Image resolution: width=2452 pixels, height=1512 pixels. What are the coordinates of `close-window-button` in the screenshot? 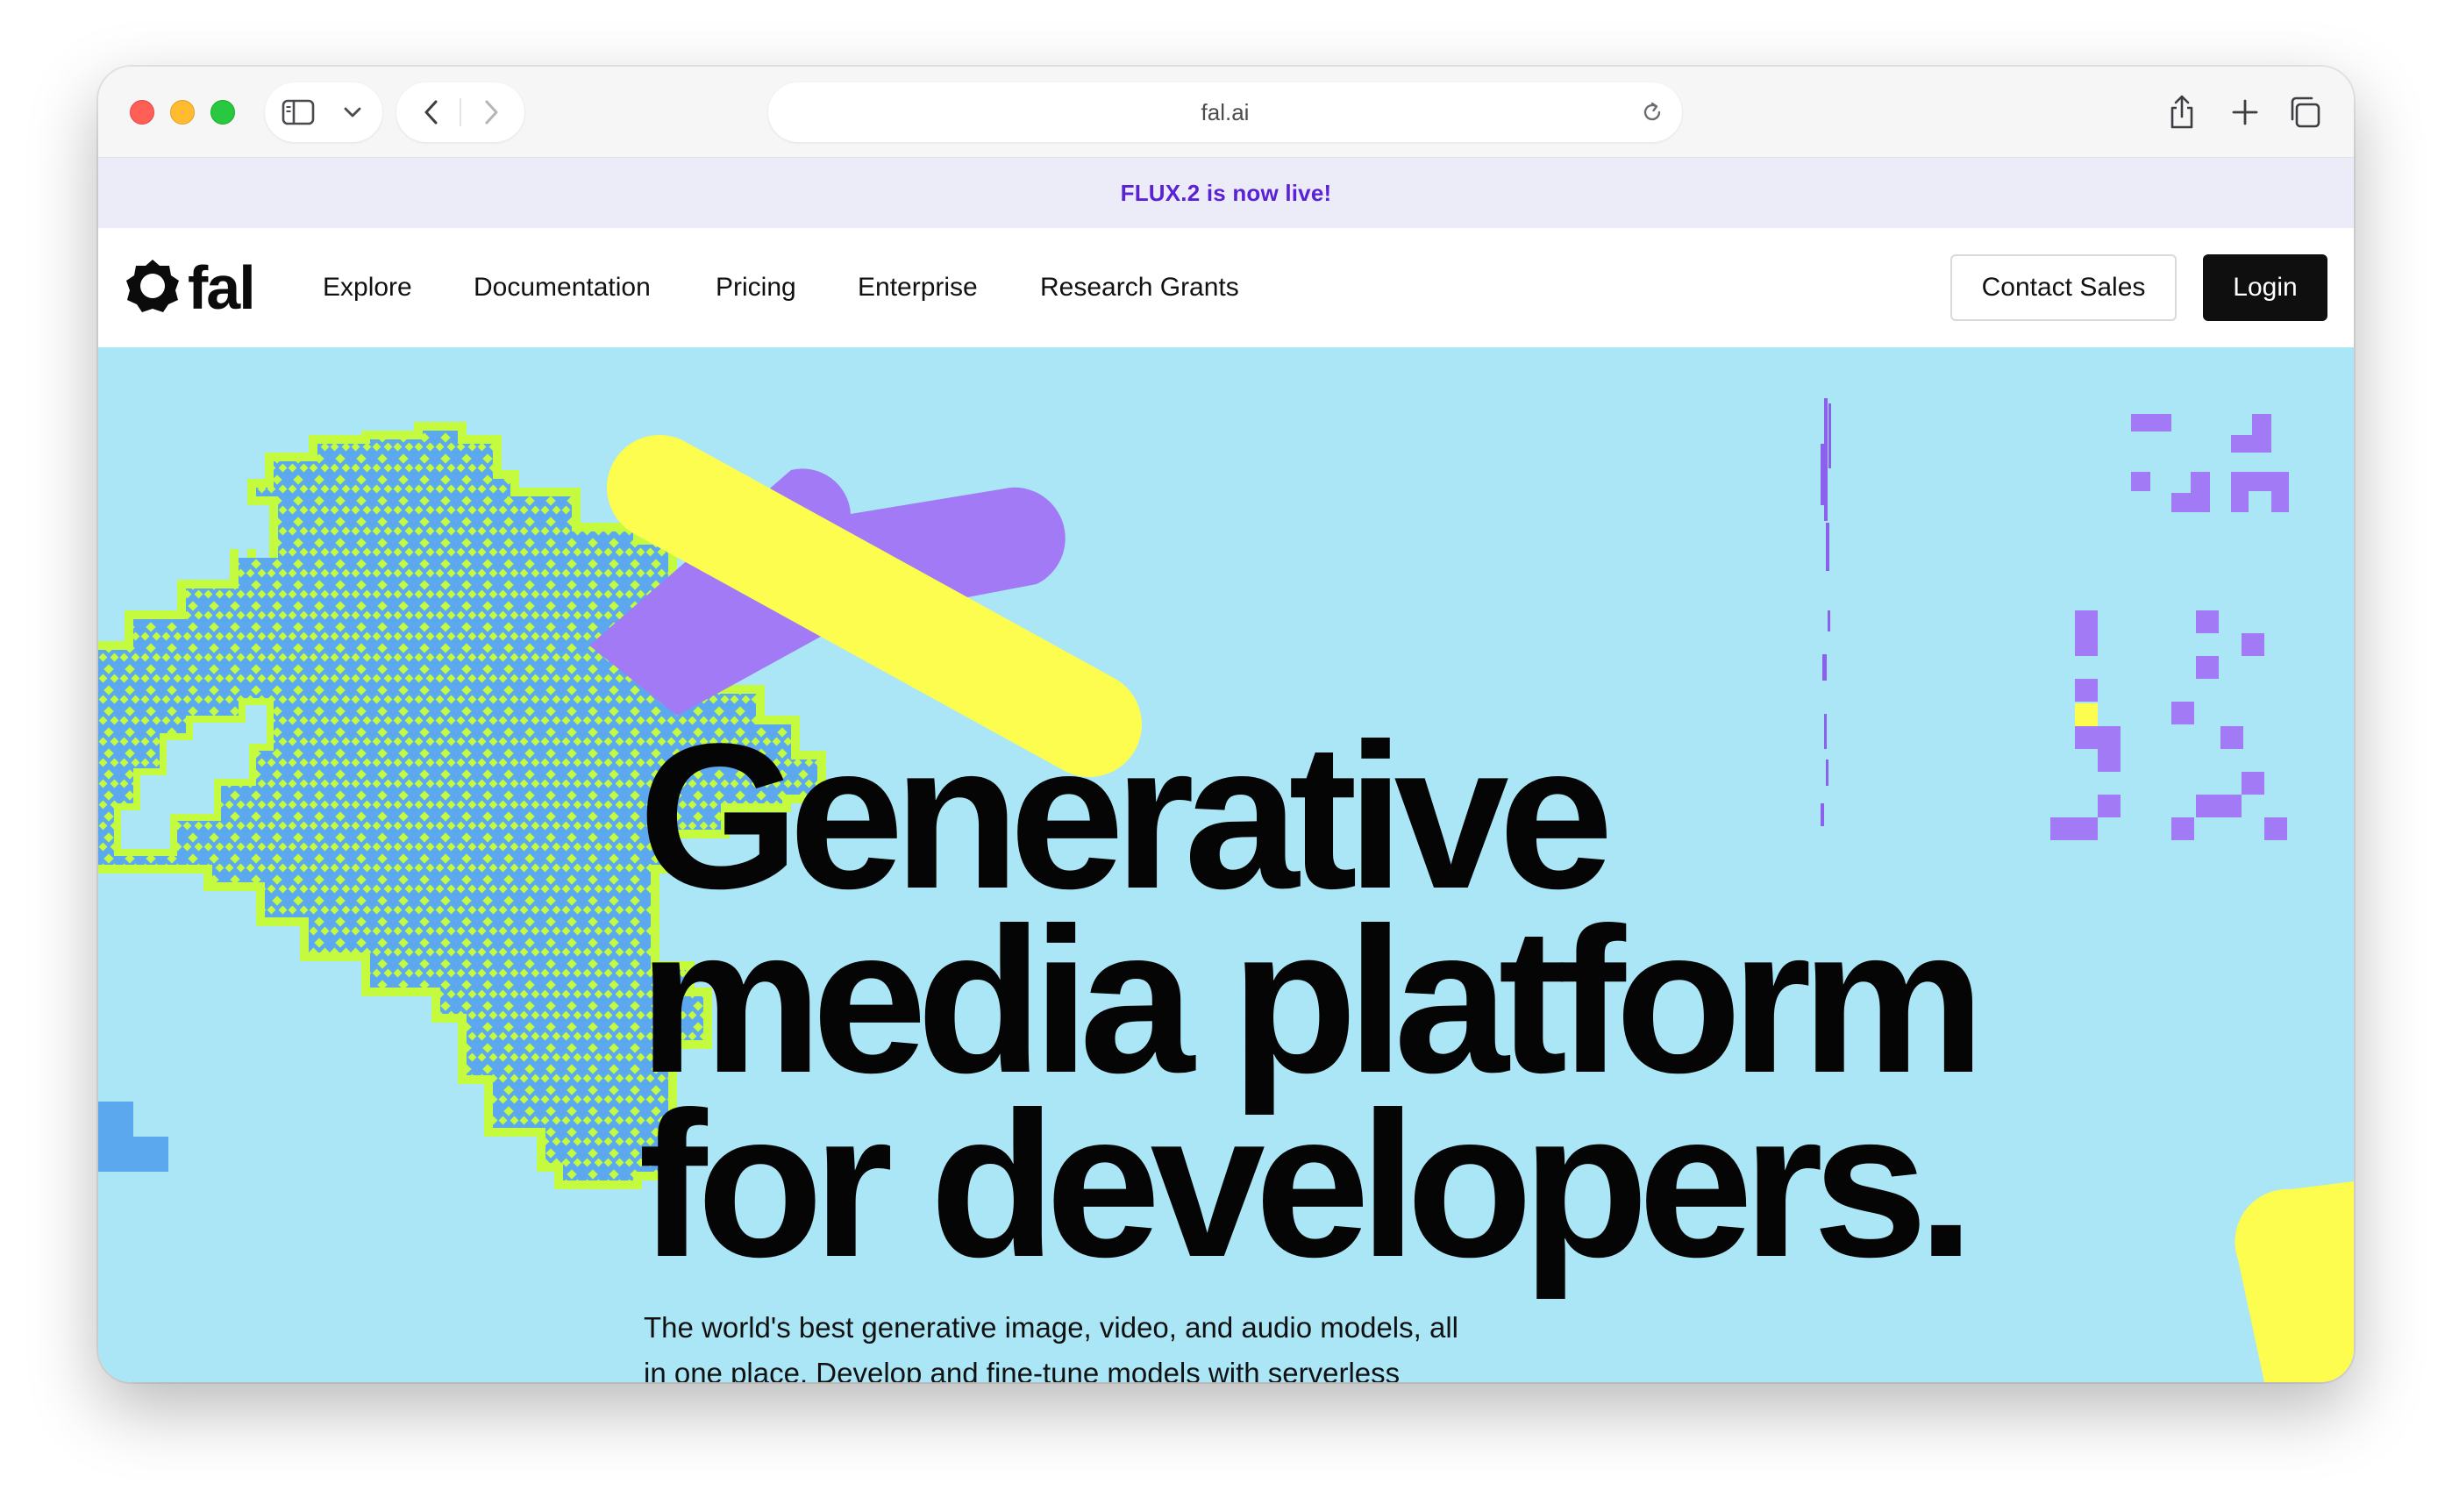 It's located at (142, 112).